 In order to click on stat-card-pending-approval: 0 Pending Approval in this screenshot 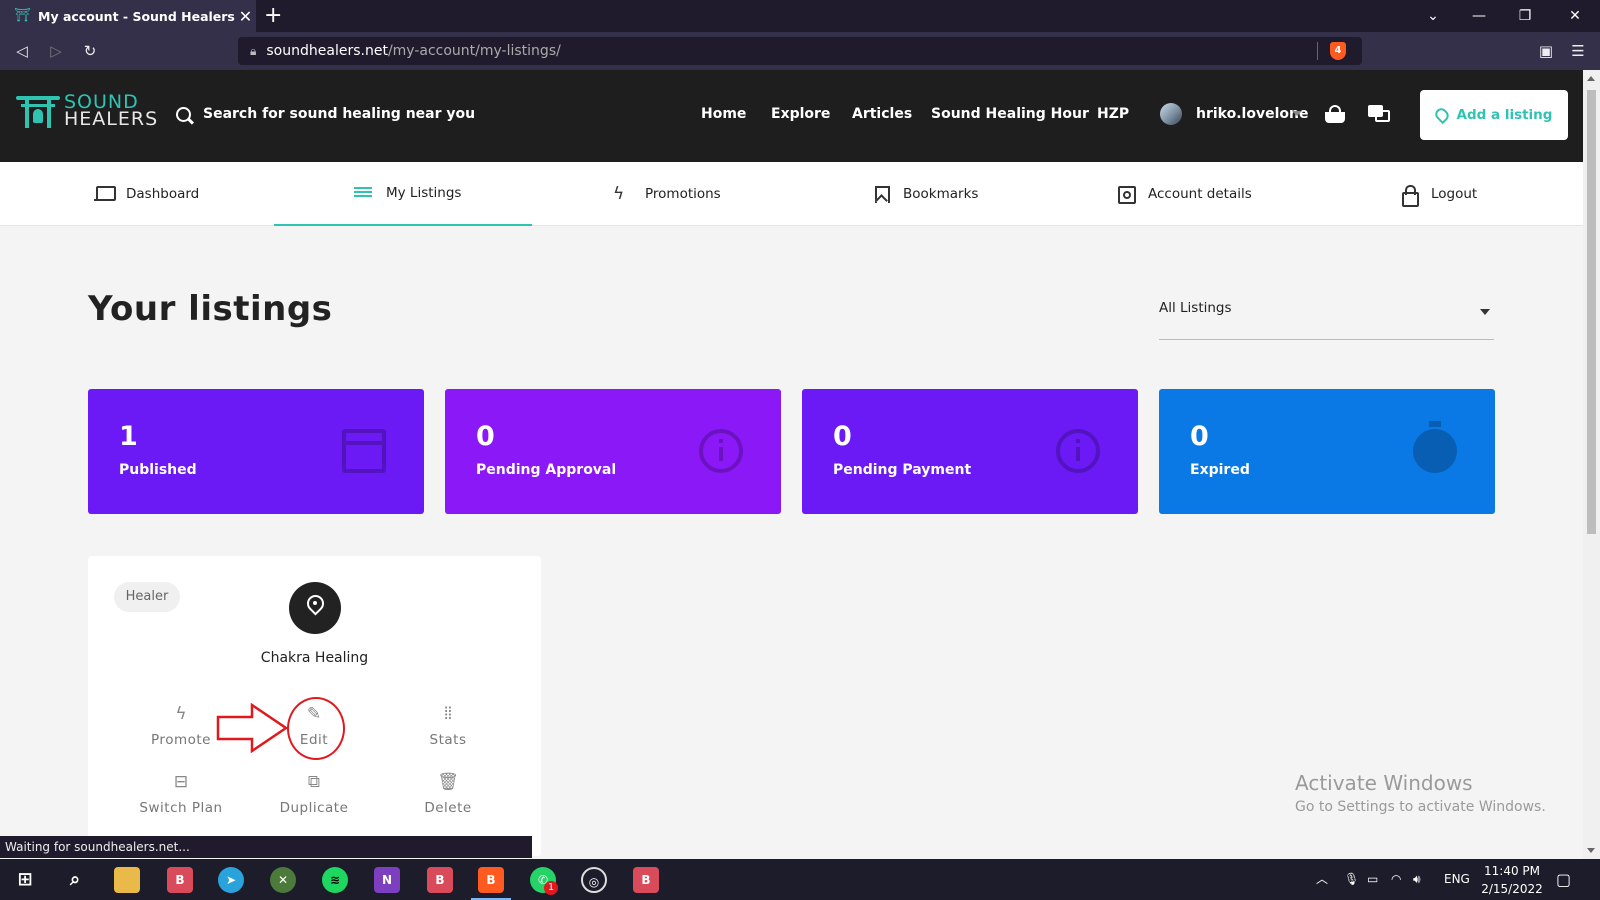, I will do `click(613, 451)`.